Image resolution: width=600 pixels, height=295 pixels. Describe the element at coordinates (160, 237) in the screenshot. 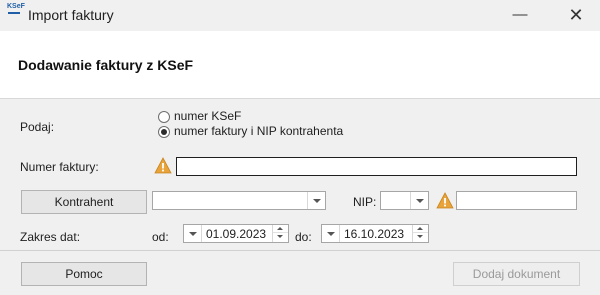

I see `date-from-label: od:` at that location.